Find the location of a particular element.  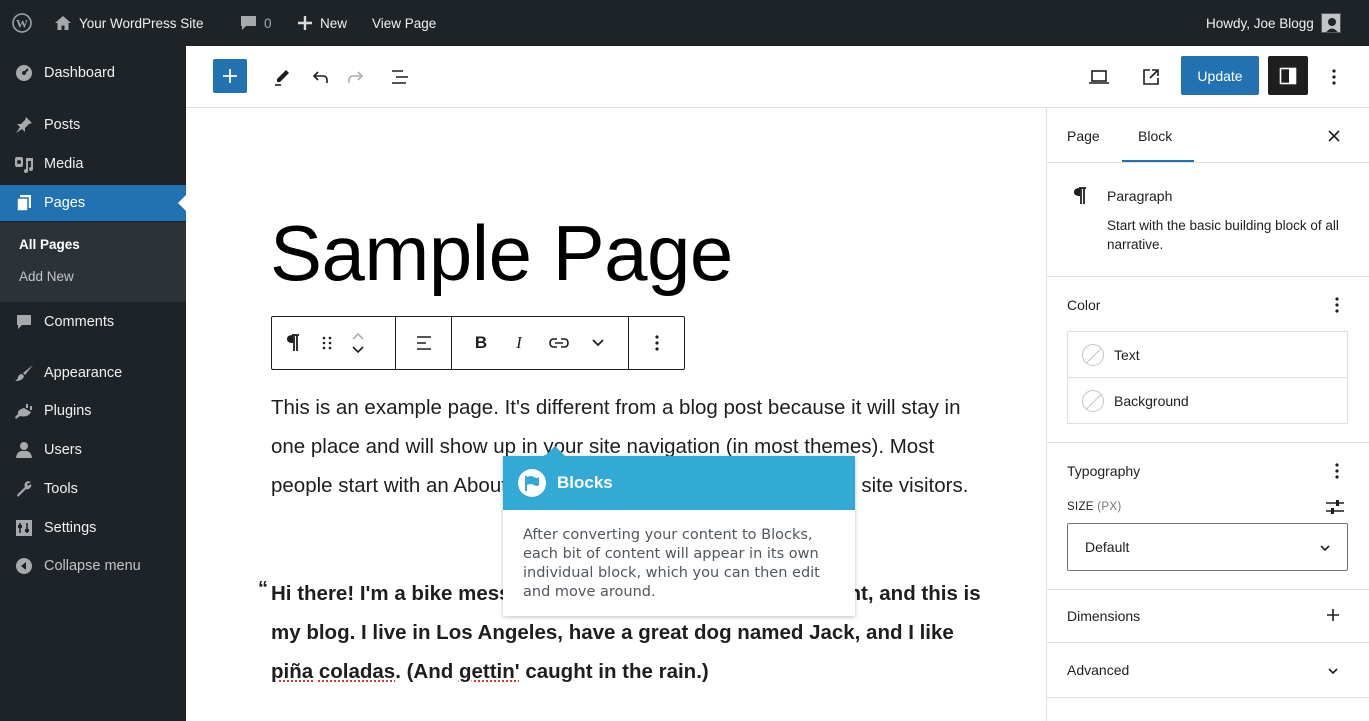

submenu-all-pages: All Pages is located at coordinates (49, 244).